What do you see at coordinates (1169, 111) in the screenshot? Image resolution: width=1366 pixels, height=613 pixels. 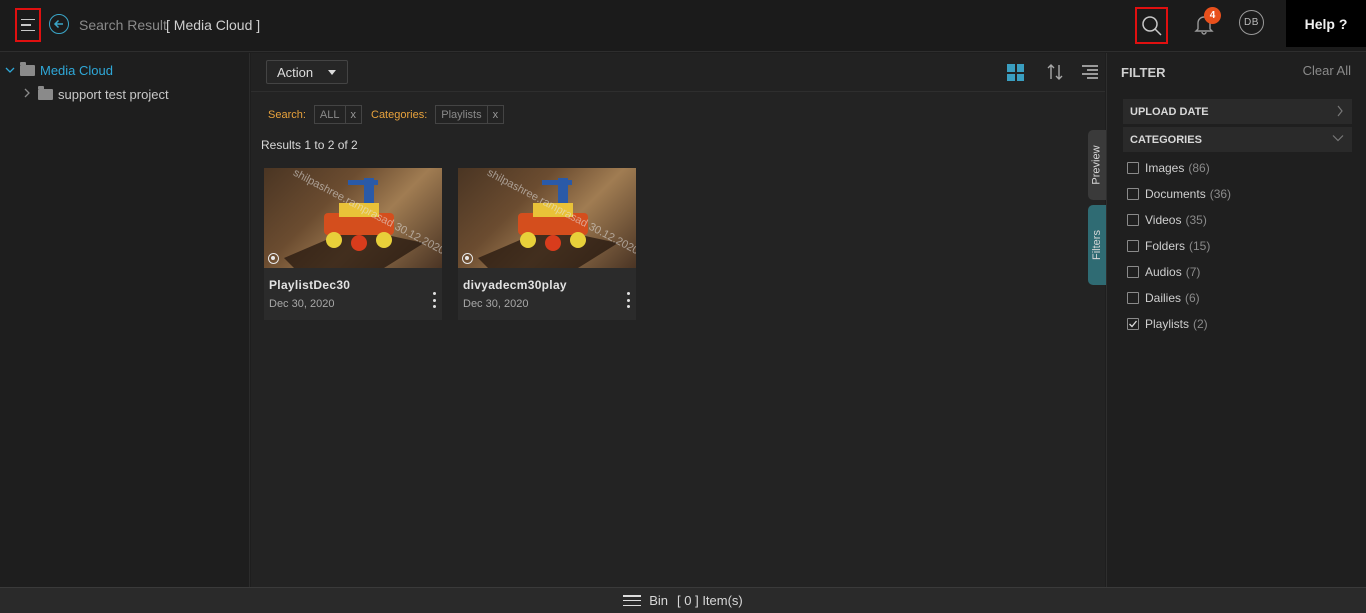 I see `accordion-label: UPLOAD DATE` at bounding box center [1169, 111].